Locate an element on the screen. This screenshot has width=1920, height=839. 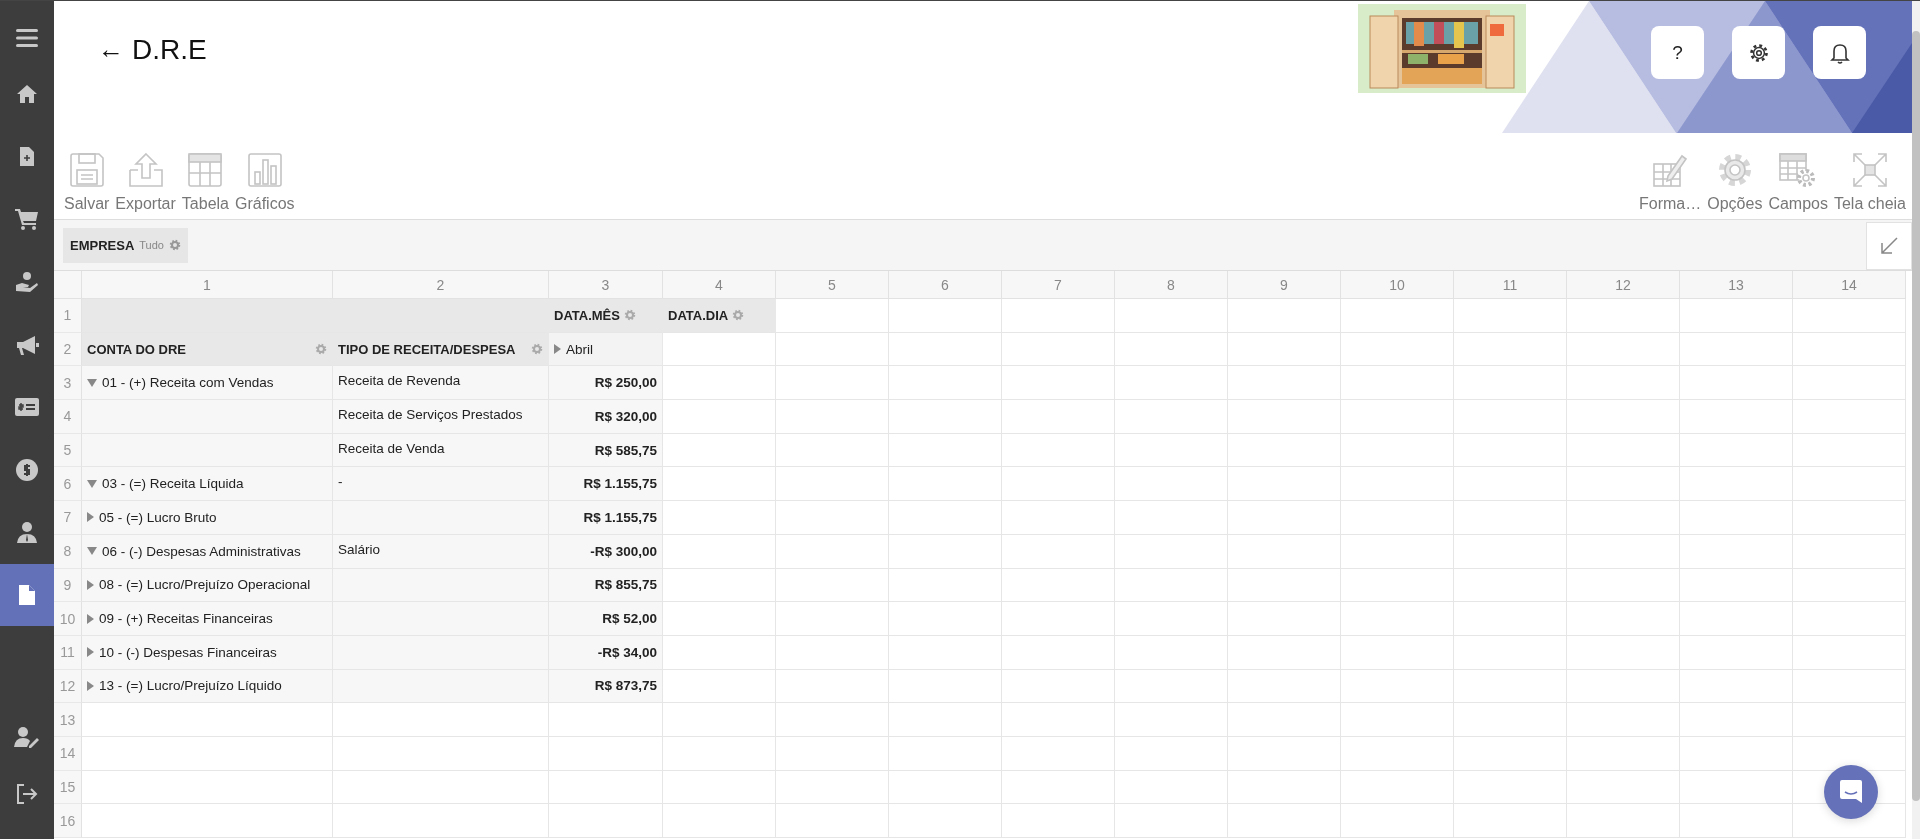
logout-icon is located at coordinates (27, 793).